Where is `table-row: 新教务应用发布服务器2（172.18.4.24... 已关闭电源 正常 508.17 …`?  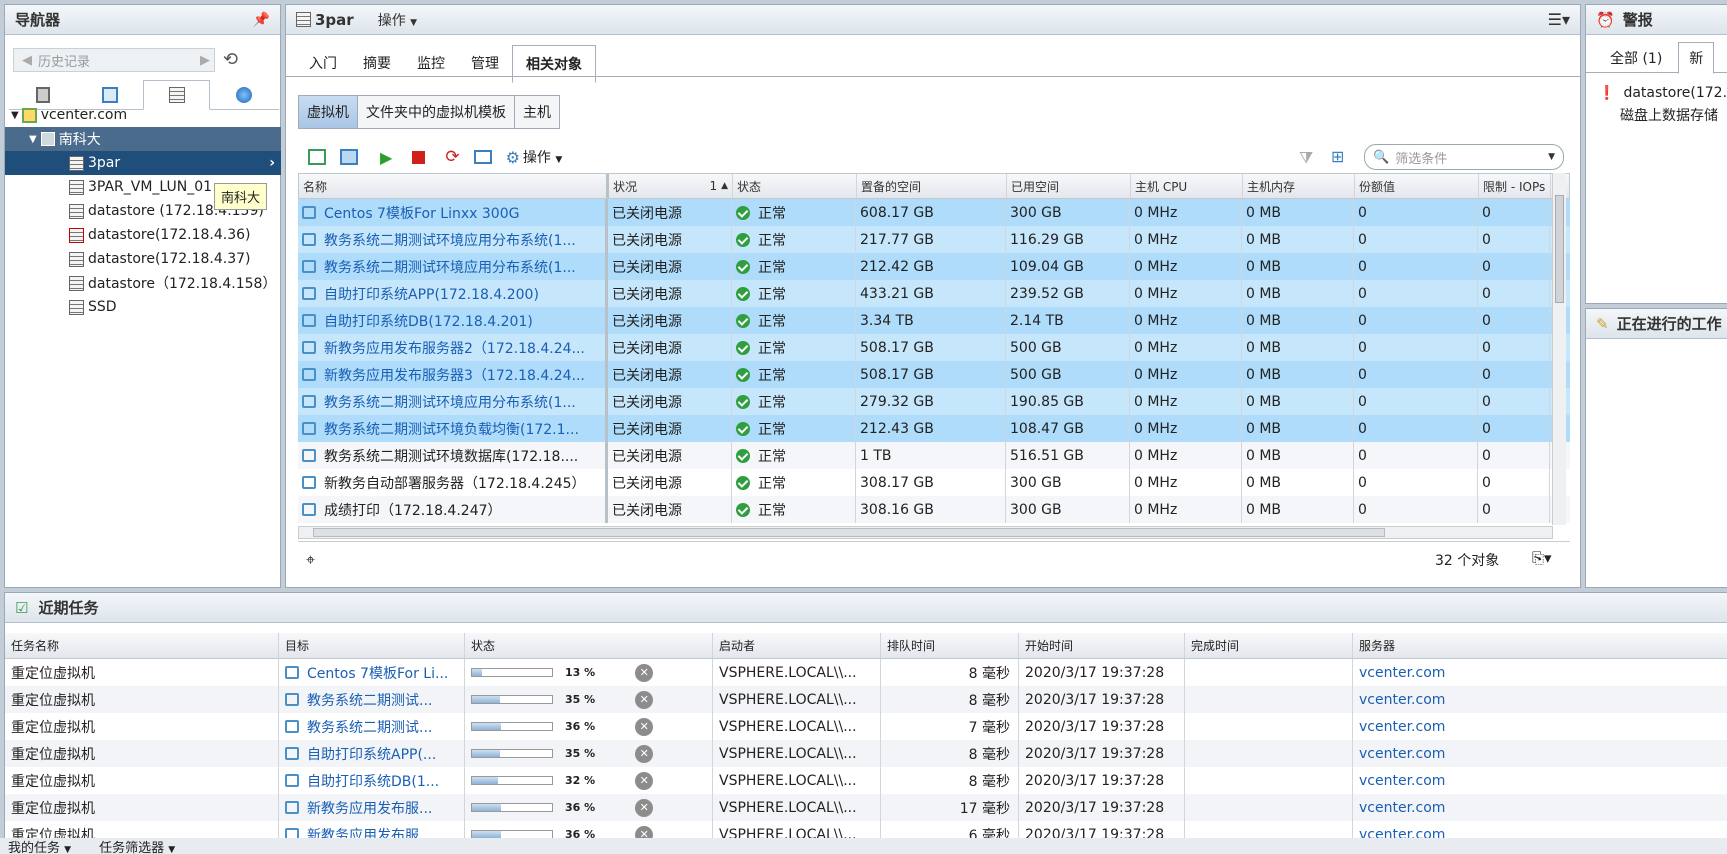
table-row: 新教务应用发布服务器2（172.18.4.24... 已关闭电源 正常 508.17 … is located at coordinates (934, 347).